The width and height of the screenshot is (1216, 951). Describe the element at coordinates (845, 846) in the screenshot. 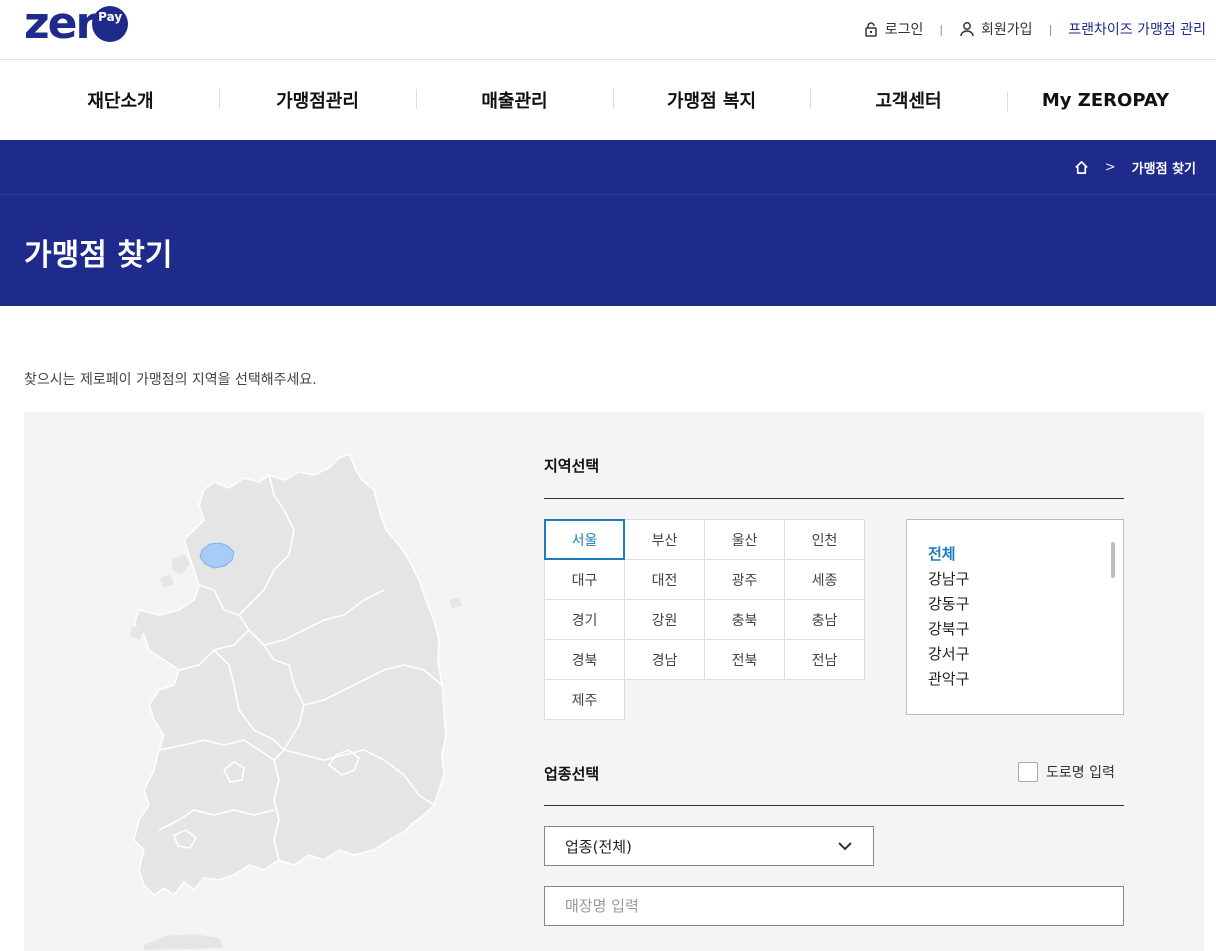

I see `chevron-down-icon` at that location.